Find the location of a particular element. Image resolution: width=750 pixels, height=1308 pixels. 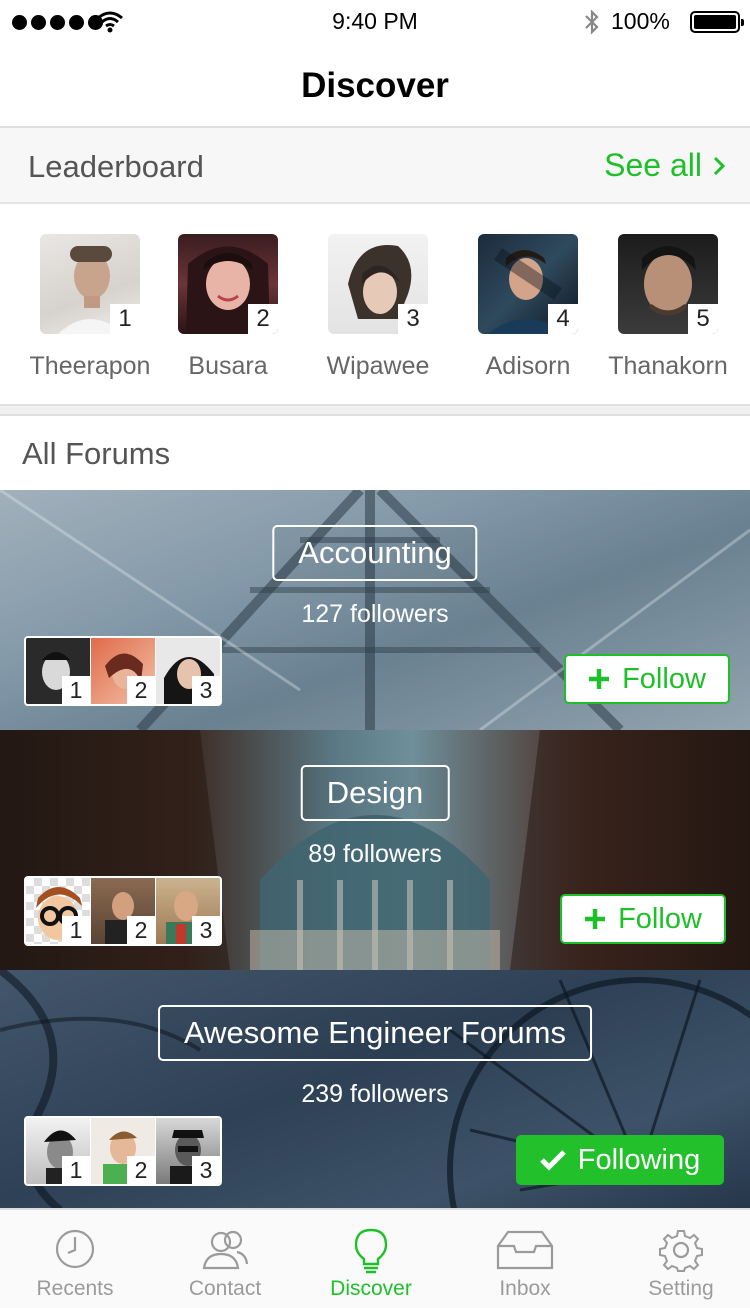

forum-name: Accounting is located at coordinates (375, 553).